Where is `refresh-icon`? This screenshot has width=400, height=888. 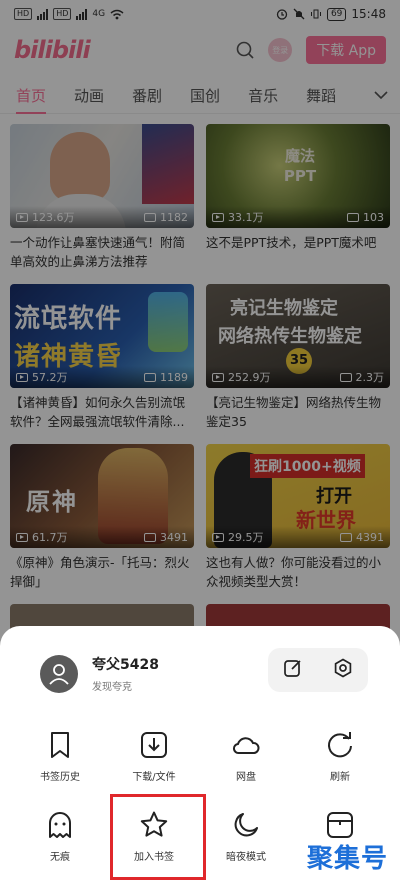 refresh-icon is located at coordinates (340, 745).